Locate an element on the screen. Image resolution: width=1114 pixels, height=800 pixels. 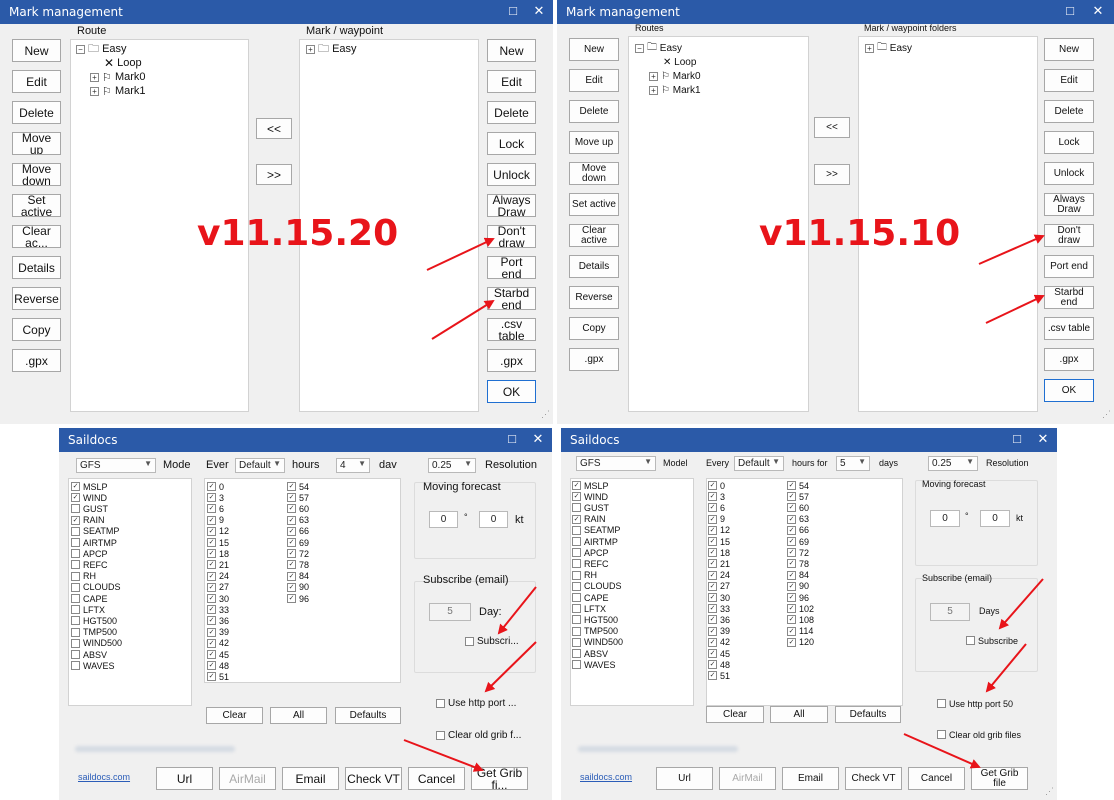
checkbox-gust: GUST is located at coordinates (89, 508).